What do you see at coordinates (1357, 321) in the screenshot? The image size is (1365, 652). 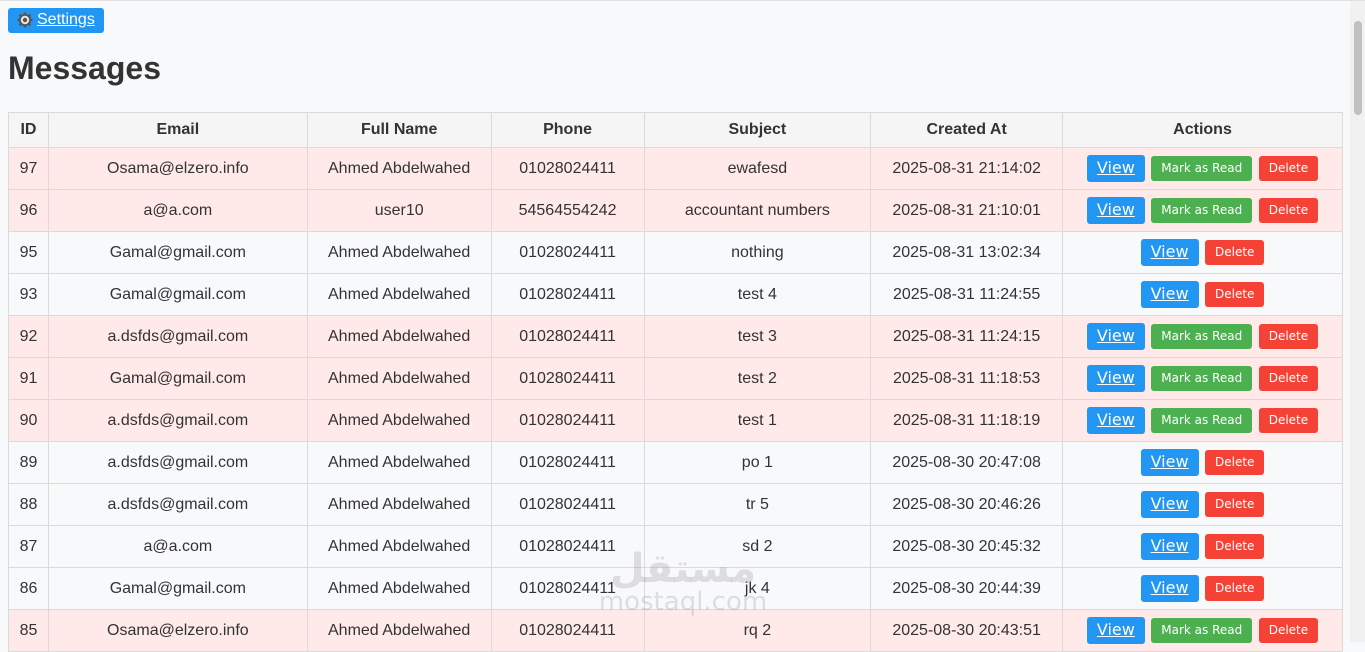 I see `vertical-scrollbar` at bounding box center [1357, 321].